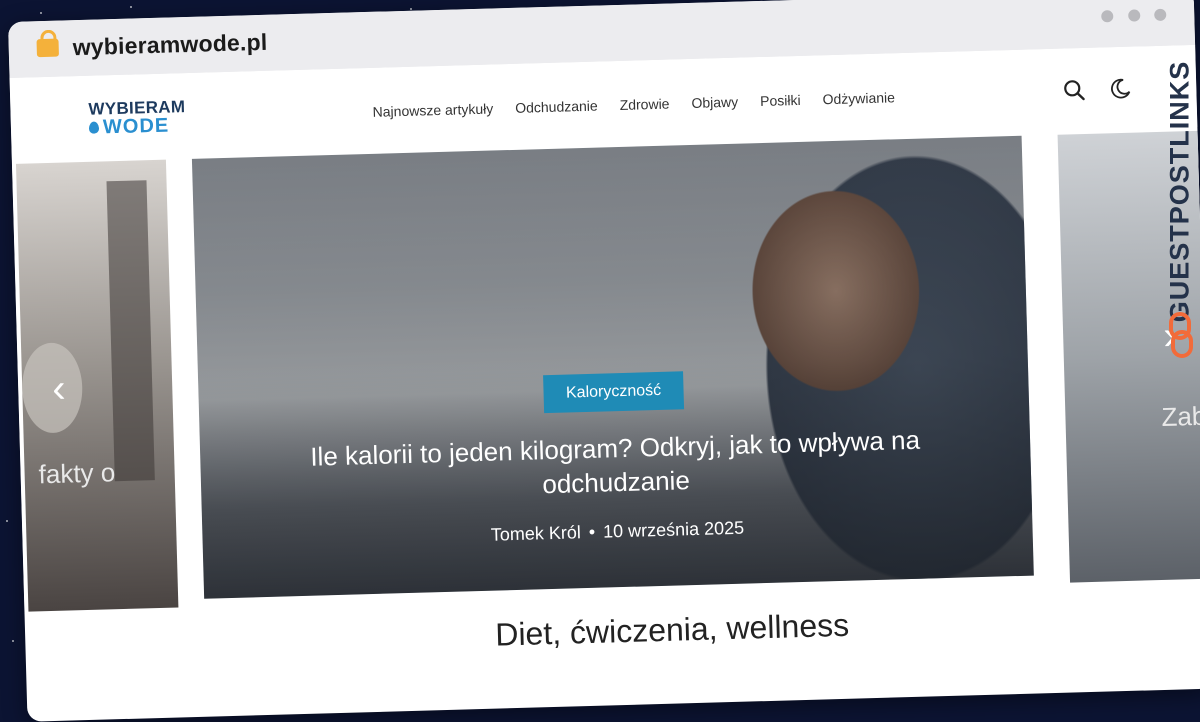  I want to click on section-heading: Diet, ćwiczenia, wellness, so click(672, 629).